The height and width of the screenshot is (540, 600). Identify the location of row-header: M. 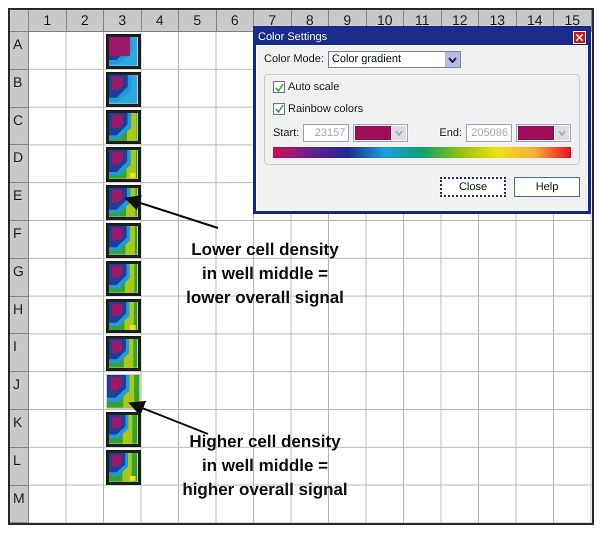
(19, 505).